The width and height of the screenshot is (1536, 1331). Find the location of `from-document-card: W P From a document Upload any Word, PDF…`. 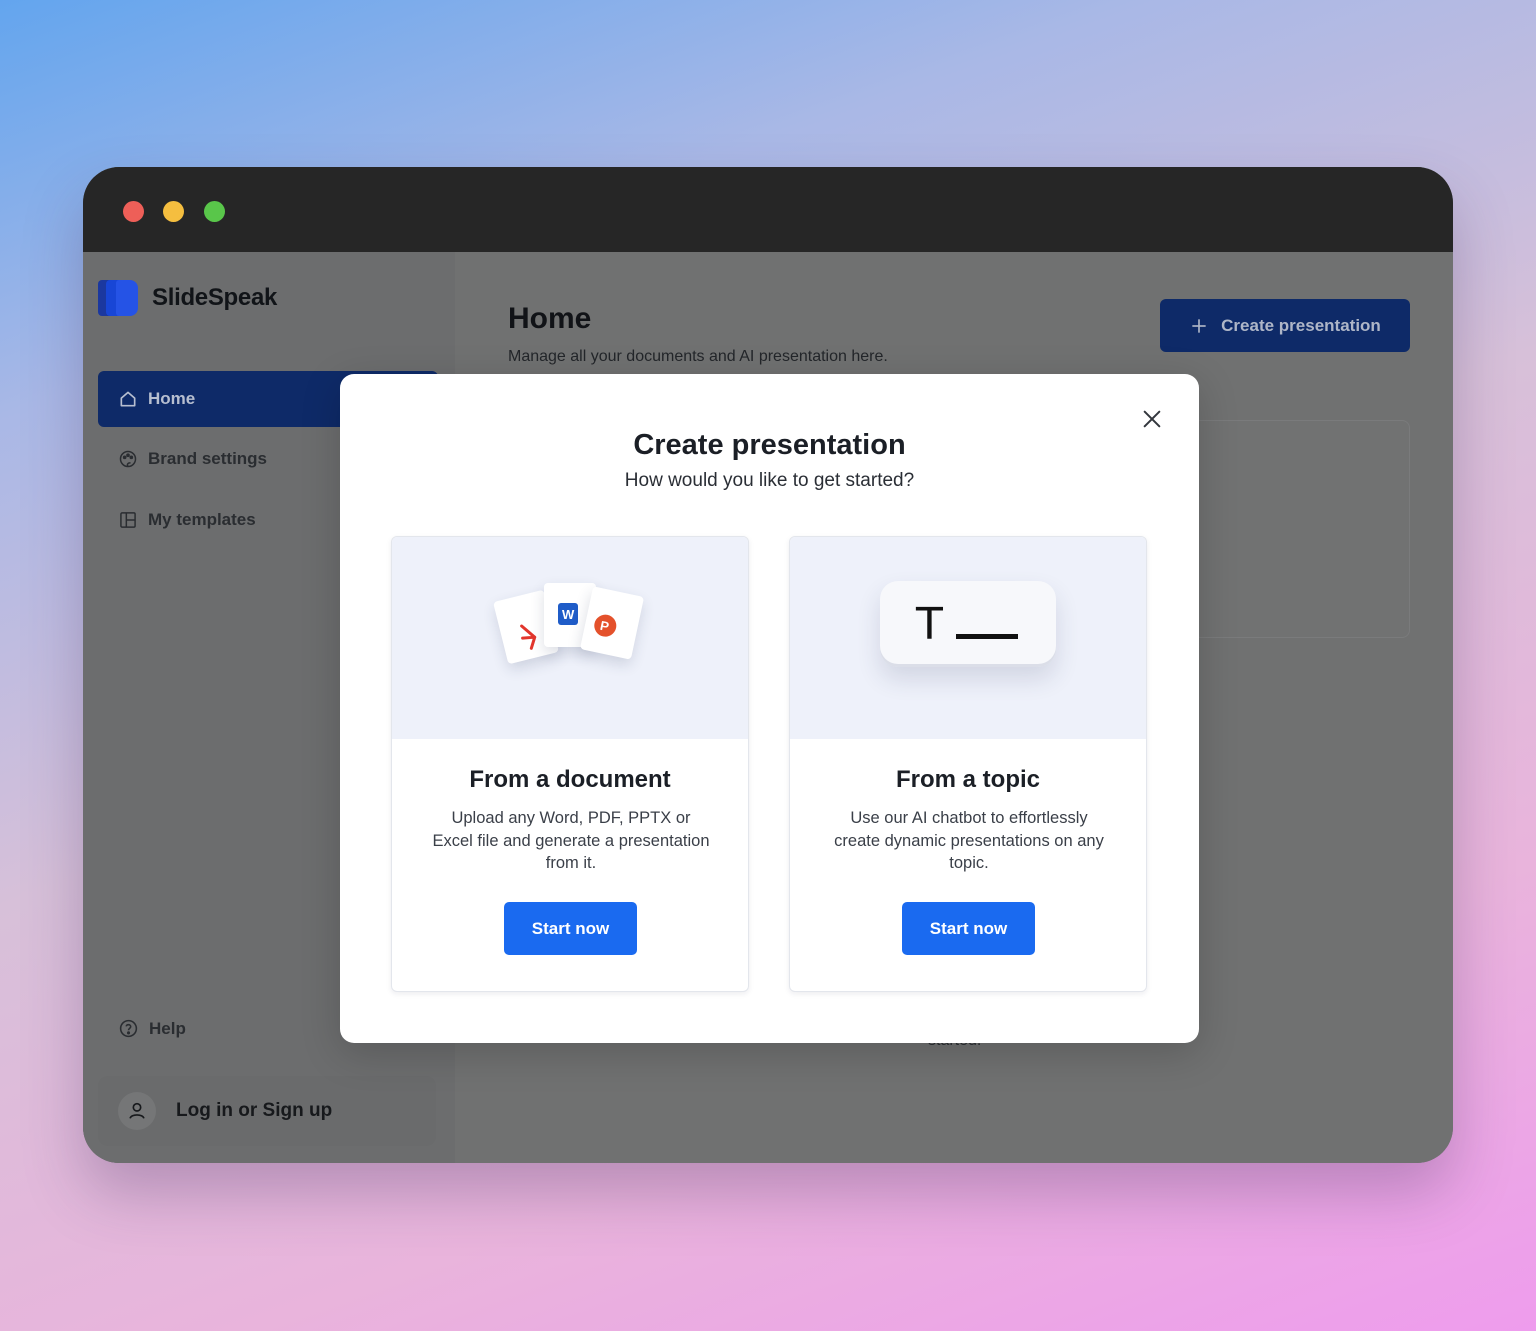

from-document-card: W P From a document Upload any Word, PDF… is located at coordinates (570, 764).